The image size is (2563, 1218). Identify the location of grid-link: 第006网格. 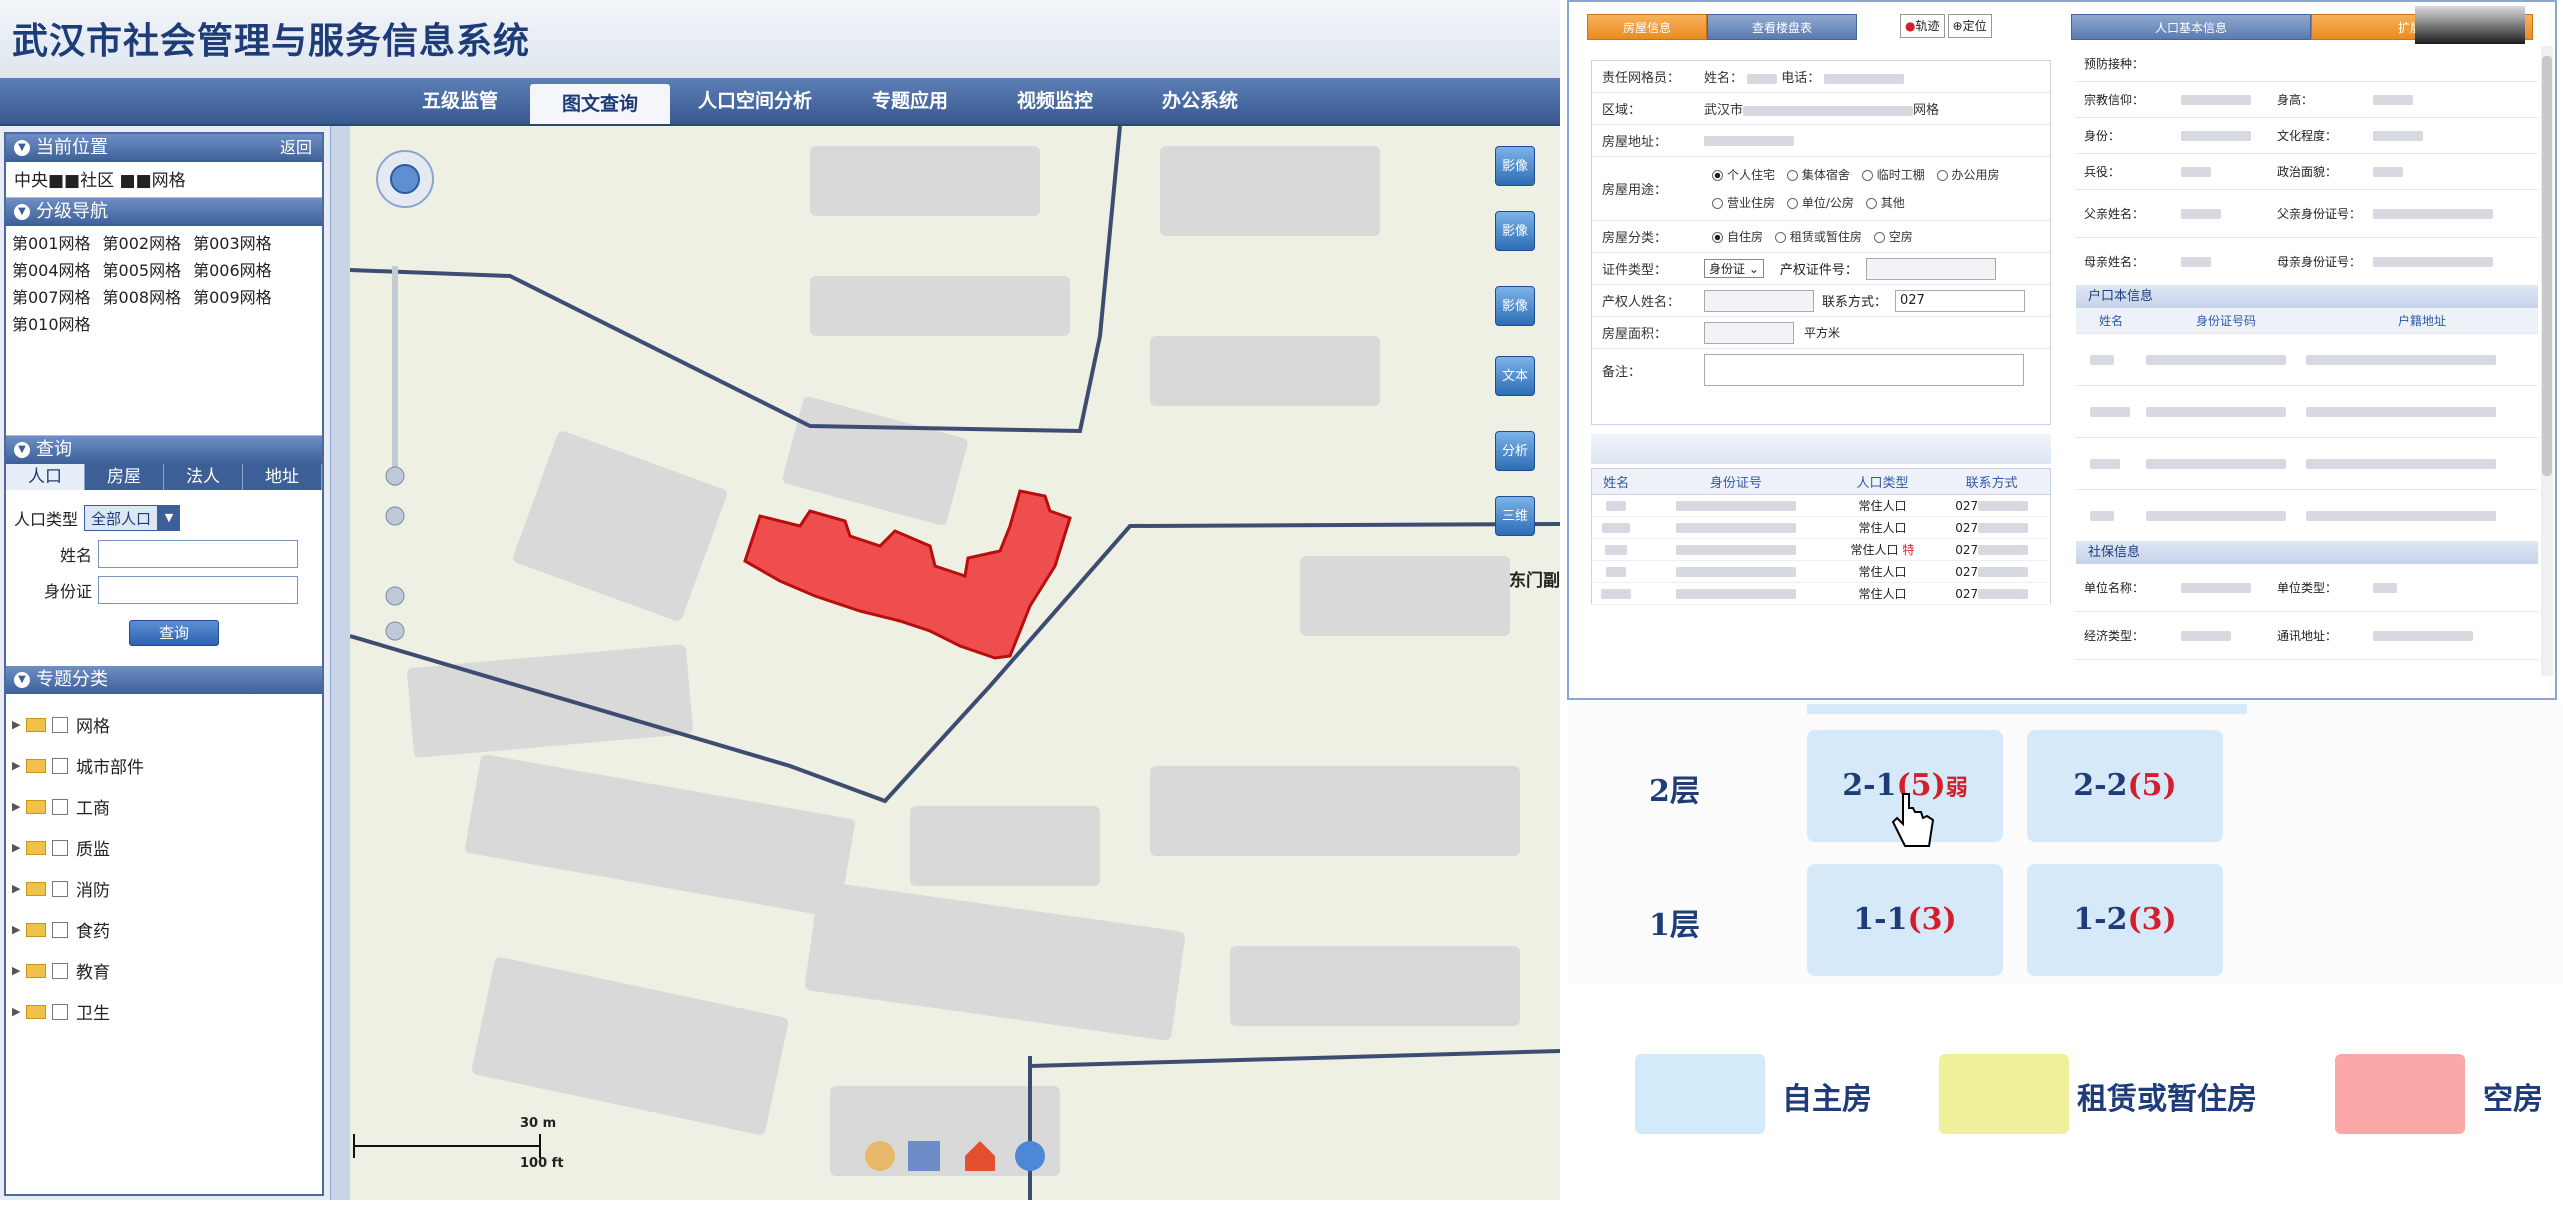
(232, 270).